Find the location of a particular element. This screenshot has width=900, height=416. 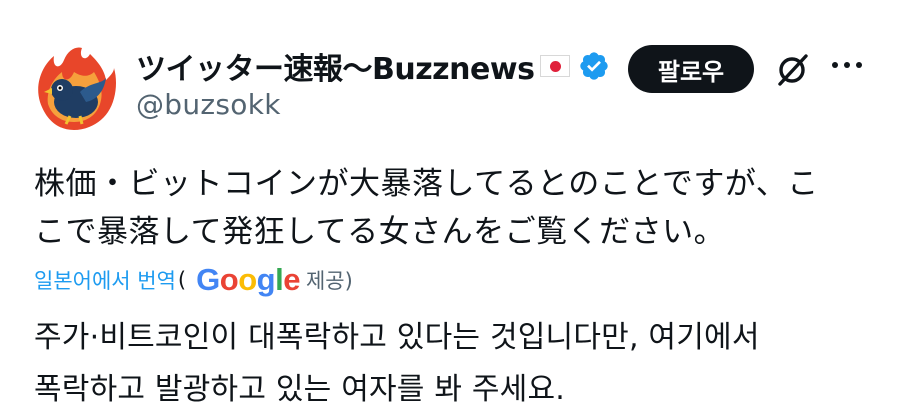

japan-flag-icon is located at coordinates (555, 66).